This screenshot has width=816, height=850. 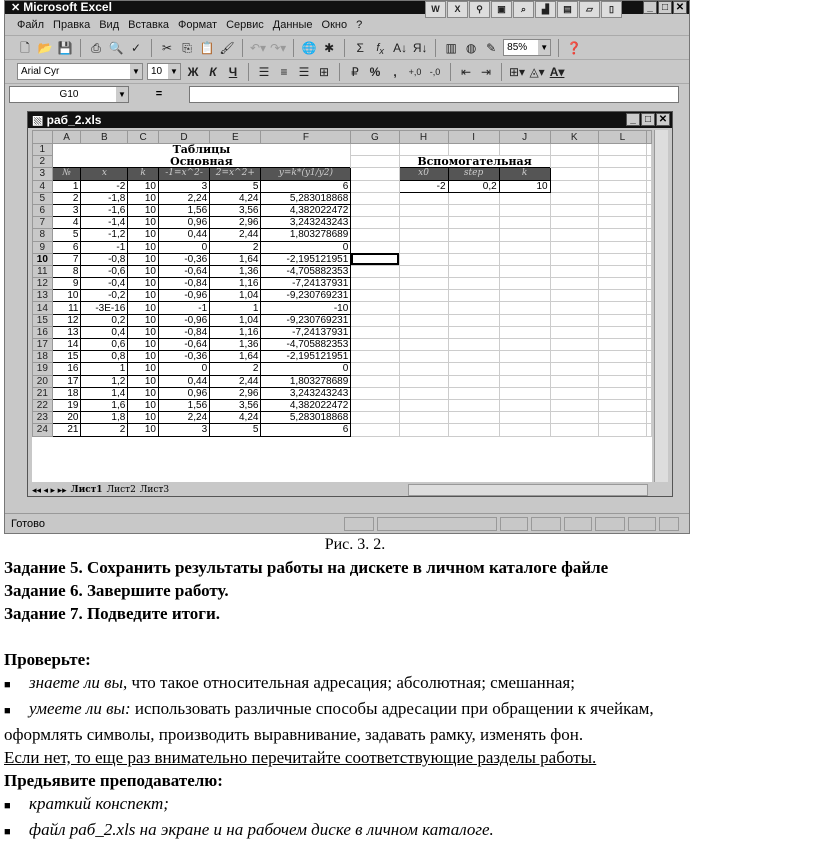 I want to click on aux-table-title: Вспомогательная, so click(x=474, y=162).